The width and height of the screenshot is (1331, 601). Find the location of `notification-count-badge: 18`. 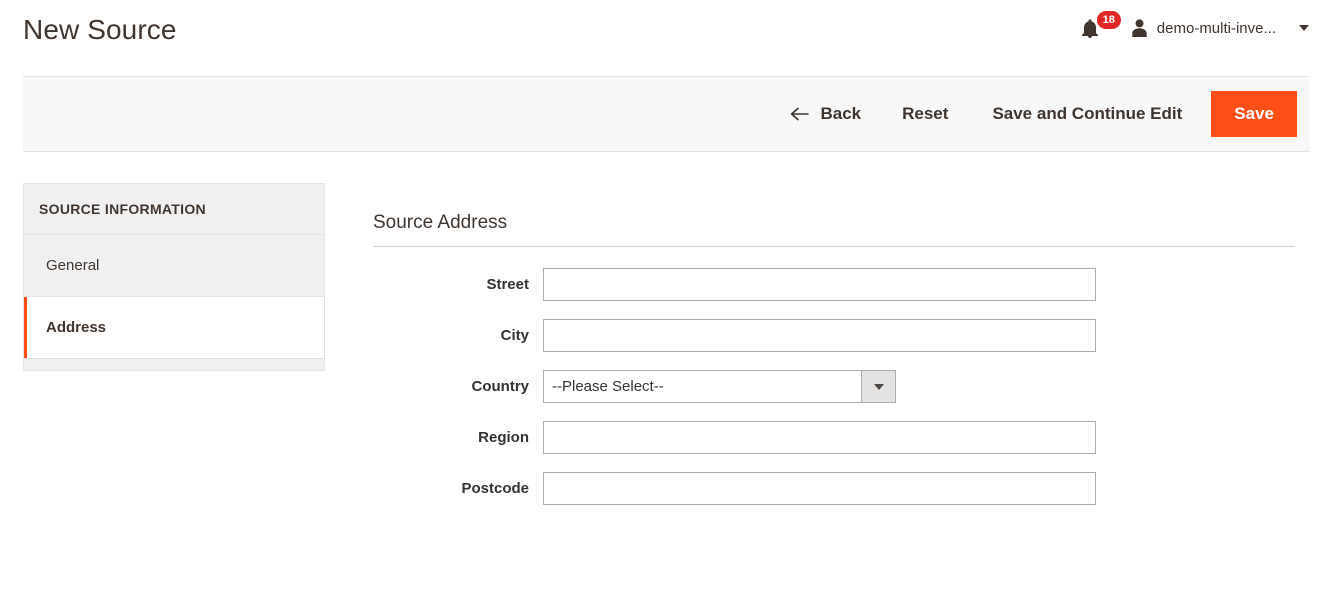

notification-count-badge: 18 is located at coordinates (1108, 20).